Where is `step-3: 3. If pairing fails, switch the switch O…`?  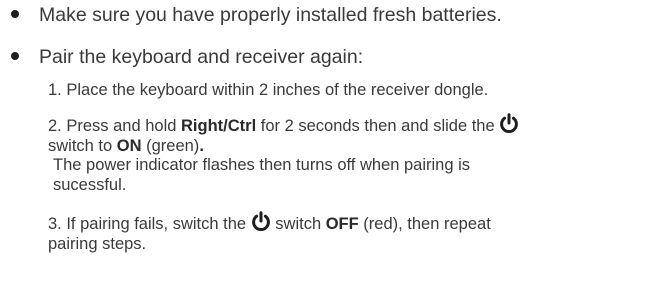 step-3: 3. If pairing fails, switch the switch O… is located at coordinates (348, 232).